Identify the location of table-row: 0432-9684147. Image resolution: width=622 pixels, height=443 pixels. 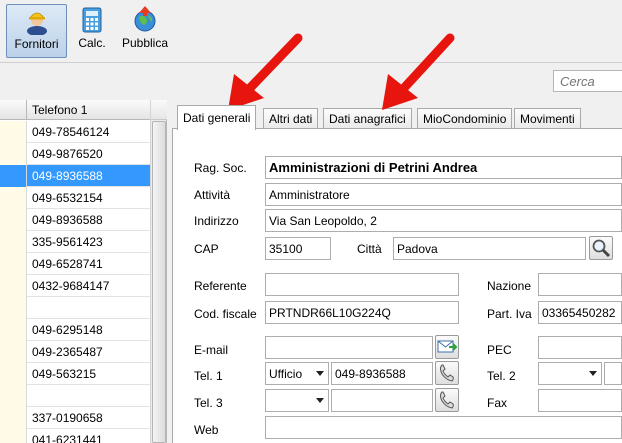
(75, 286).